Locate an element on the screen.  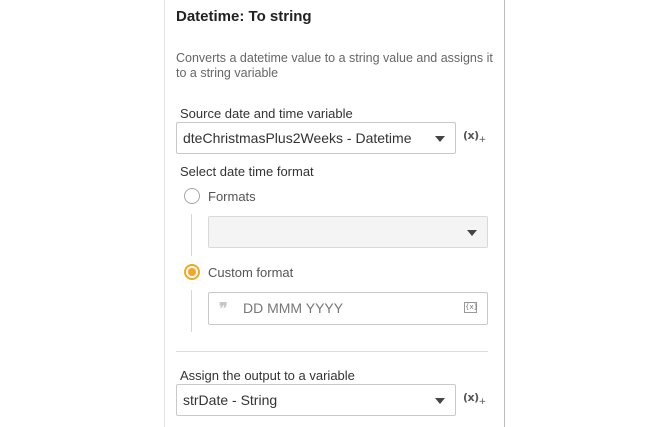
output-variable-value: strDate - String is located at coordinates (230, 400).